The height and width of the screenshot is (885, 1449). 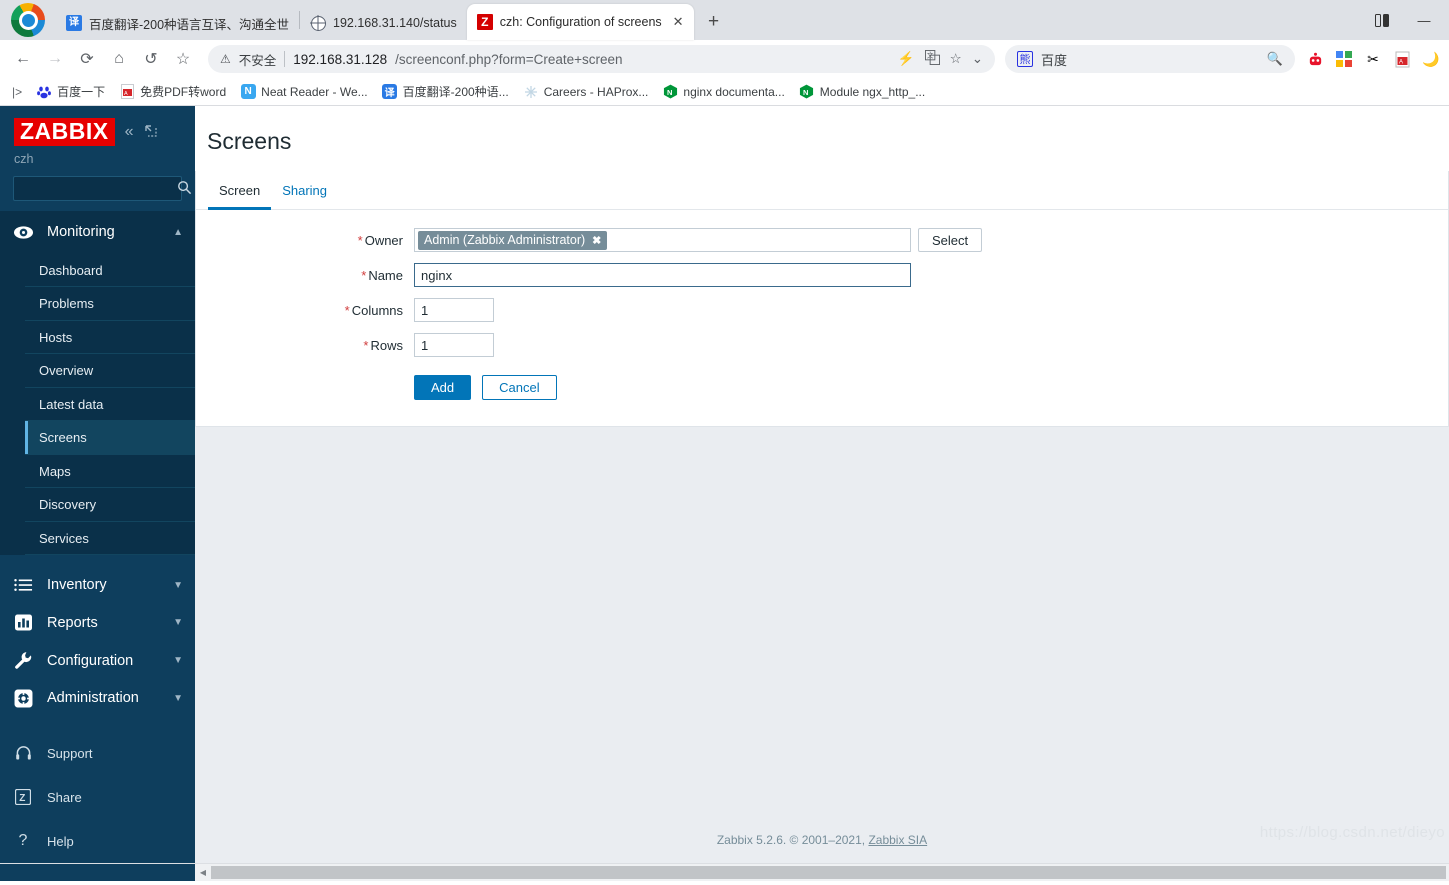 What do you see at coordinates (662, 240) in the screenshot?
I see `owner-multiselect: Admin (Zabbix Administrator) ✖` at bounding box center [662, 240].